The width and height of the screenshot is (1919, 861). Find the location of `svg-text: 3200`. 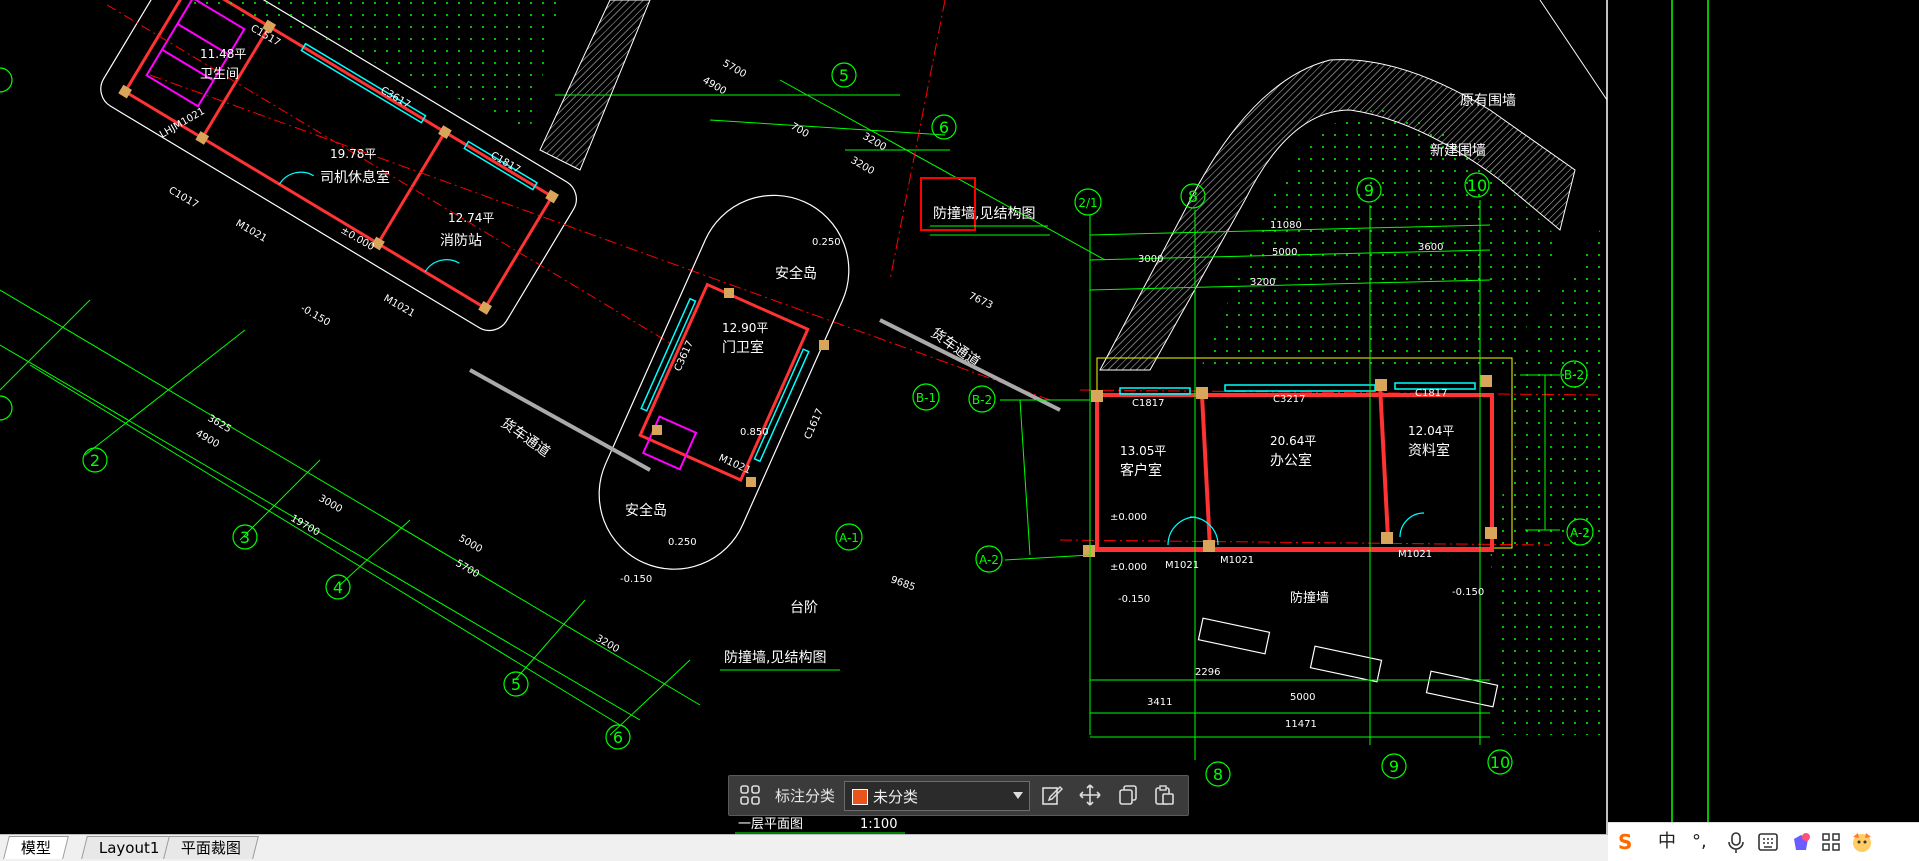

svg-text: 3200 is located at coordinates (1262, 282).